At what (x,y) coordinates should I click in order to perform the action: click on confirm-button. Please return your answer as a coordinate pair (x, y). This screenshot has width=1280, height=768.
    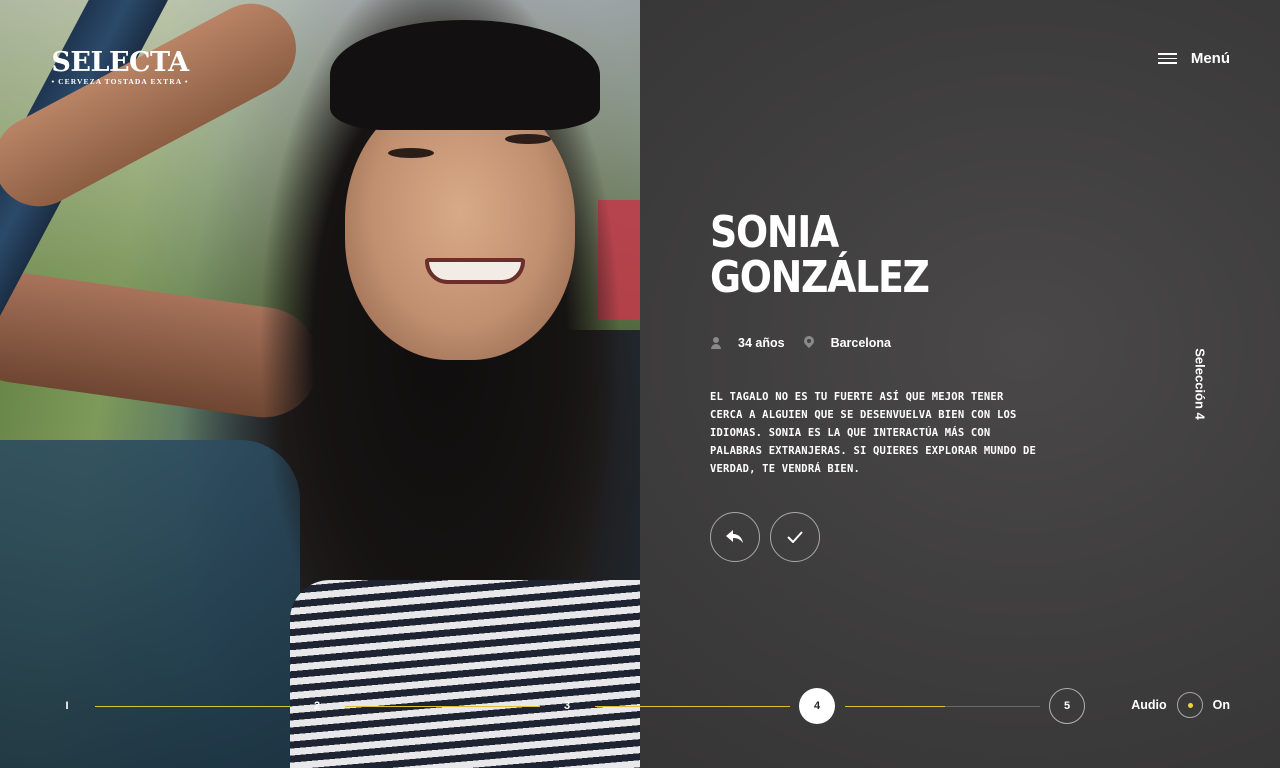
    Looking at the image, I should click on (795, 537).